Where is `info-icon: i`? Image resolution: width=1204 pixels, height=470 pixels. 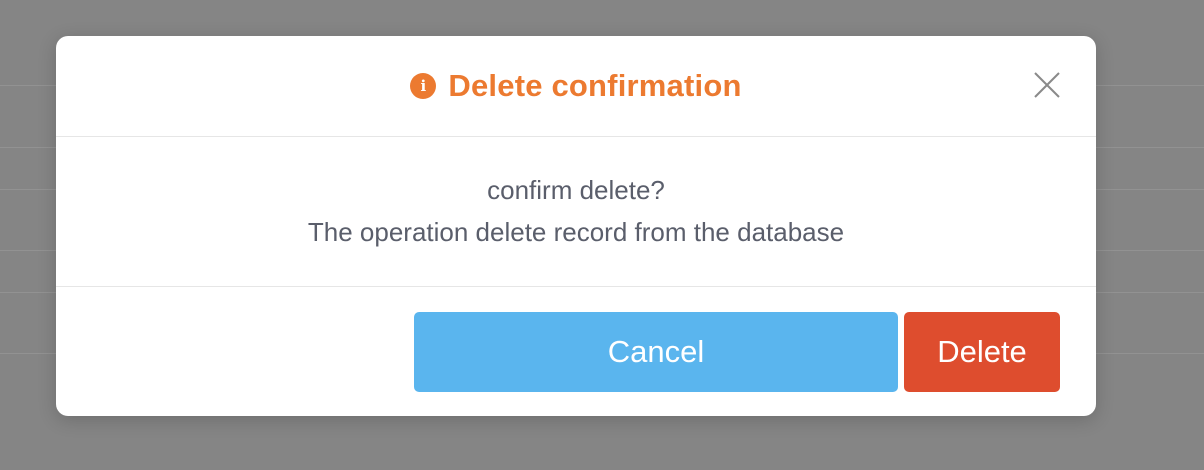
info-icon: i is located at coordinates (423, 86).